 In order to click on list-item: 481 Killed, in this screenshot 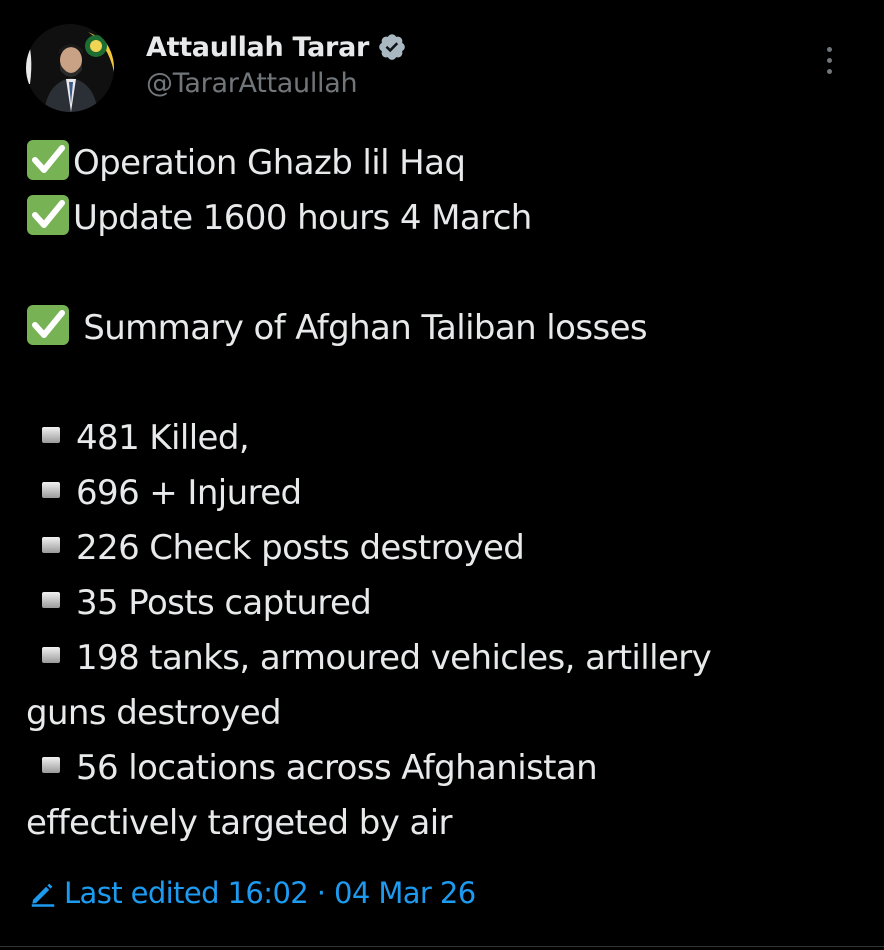, I will do `click(441, 438)`.